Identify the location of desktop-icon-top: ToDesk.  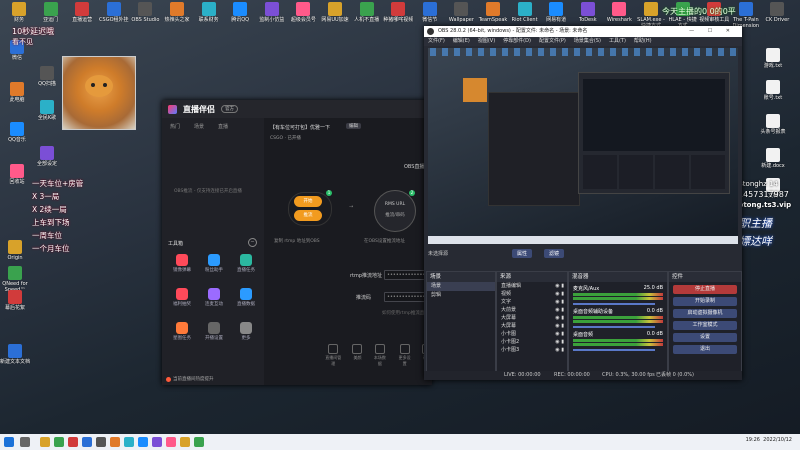
(588, 12).